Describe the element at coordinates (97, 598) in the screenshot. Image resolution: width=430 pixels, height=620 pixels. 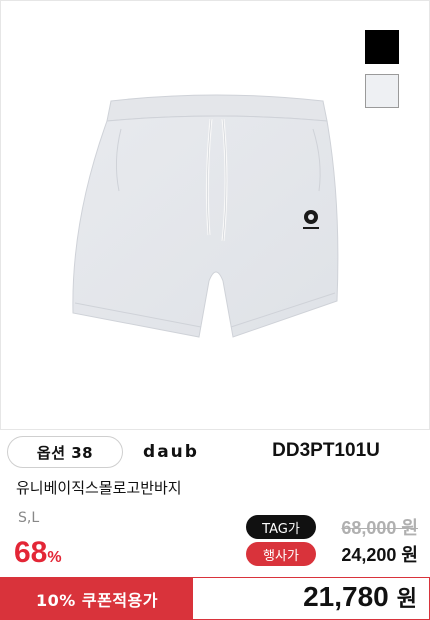
I see `coupon-label: 10% 쿠폰적용가` at that location.